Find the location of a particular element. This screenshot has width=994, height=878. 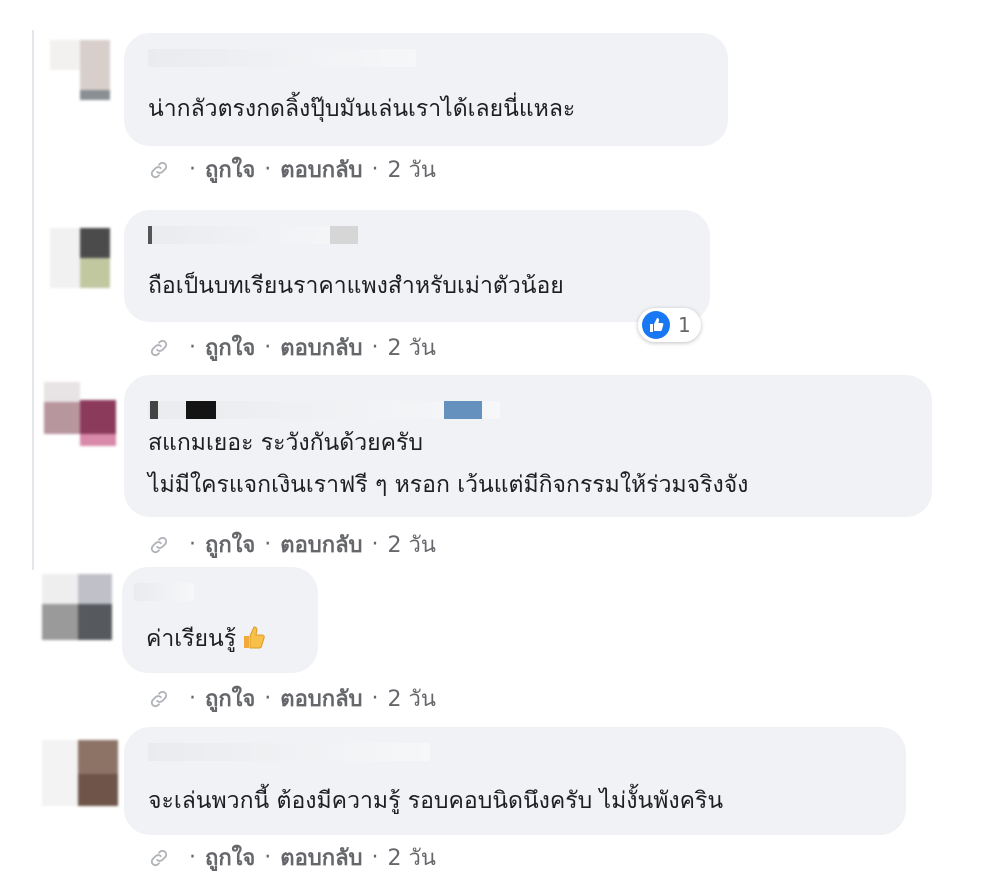

like-icon is located at coordinates (656, 325).